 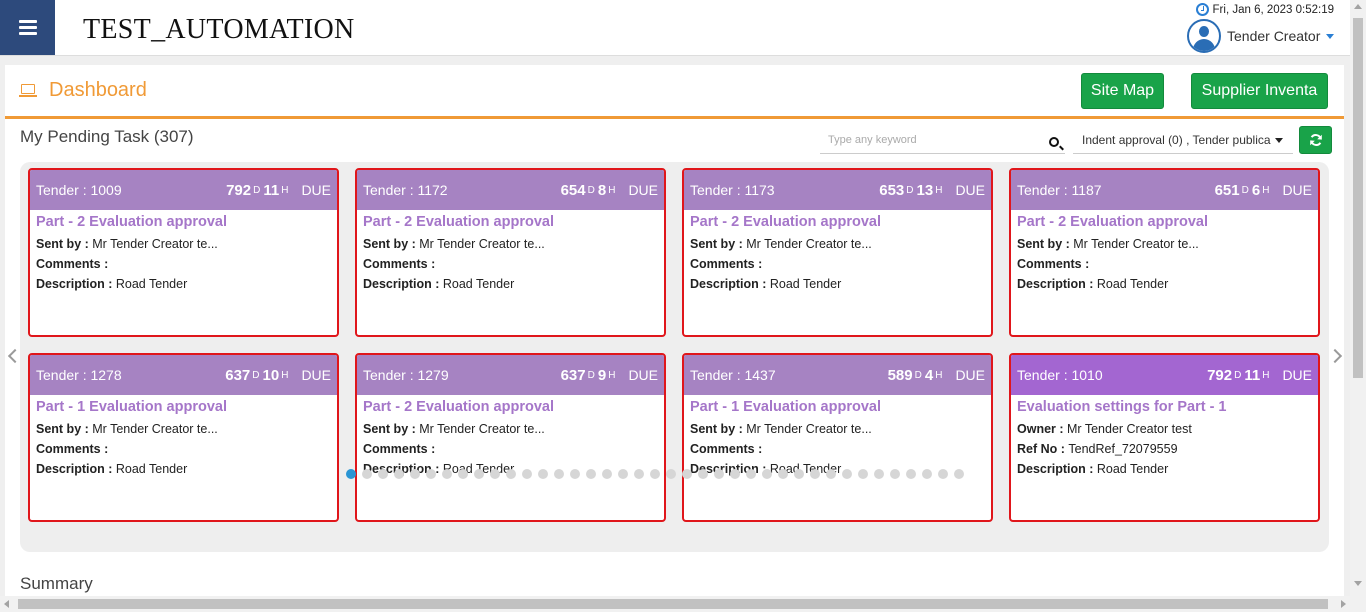 I want to click on scroll-down-icon, so click(x=1358, y=583).